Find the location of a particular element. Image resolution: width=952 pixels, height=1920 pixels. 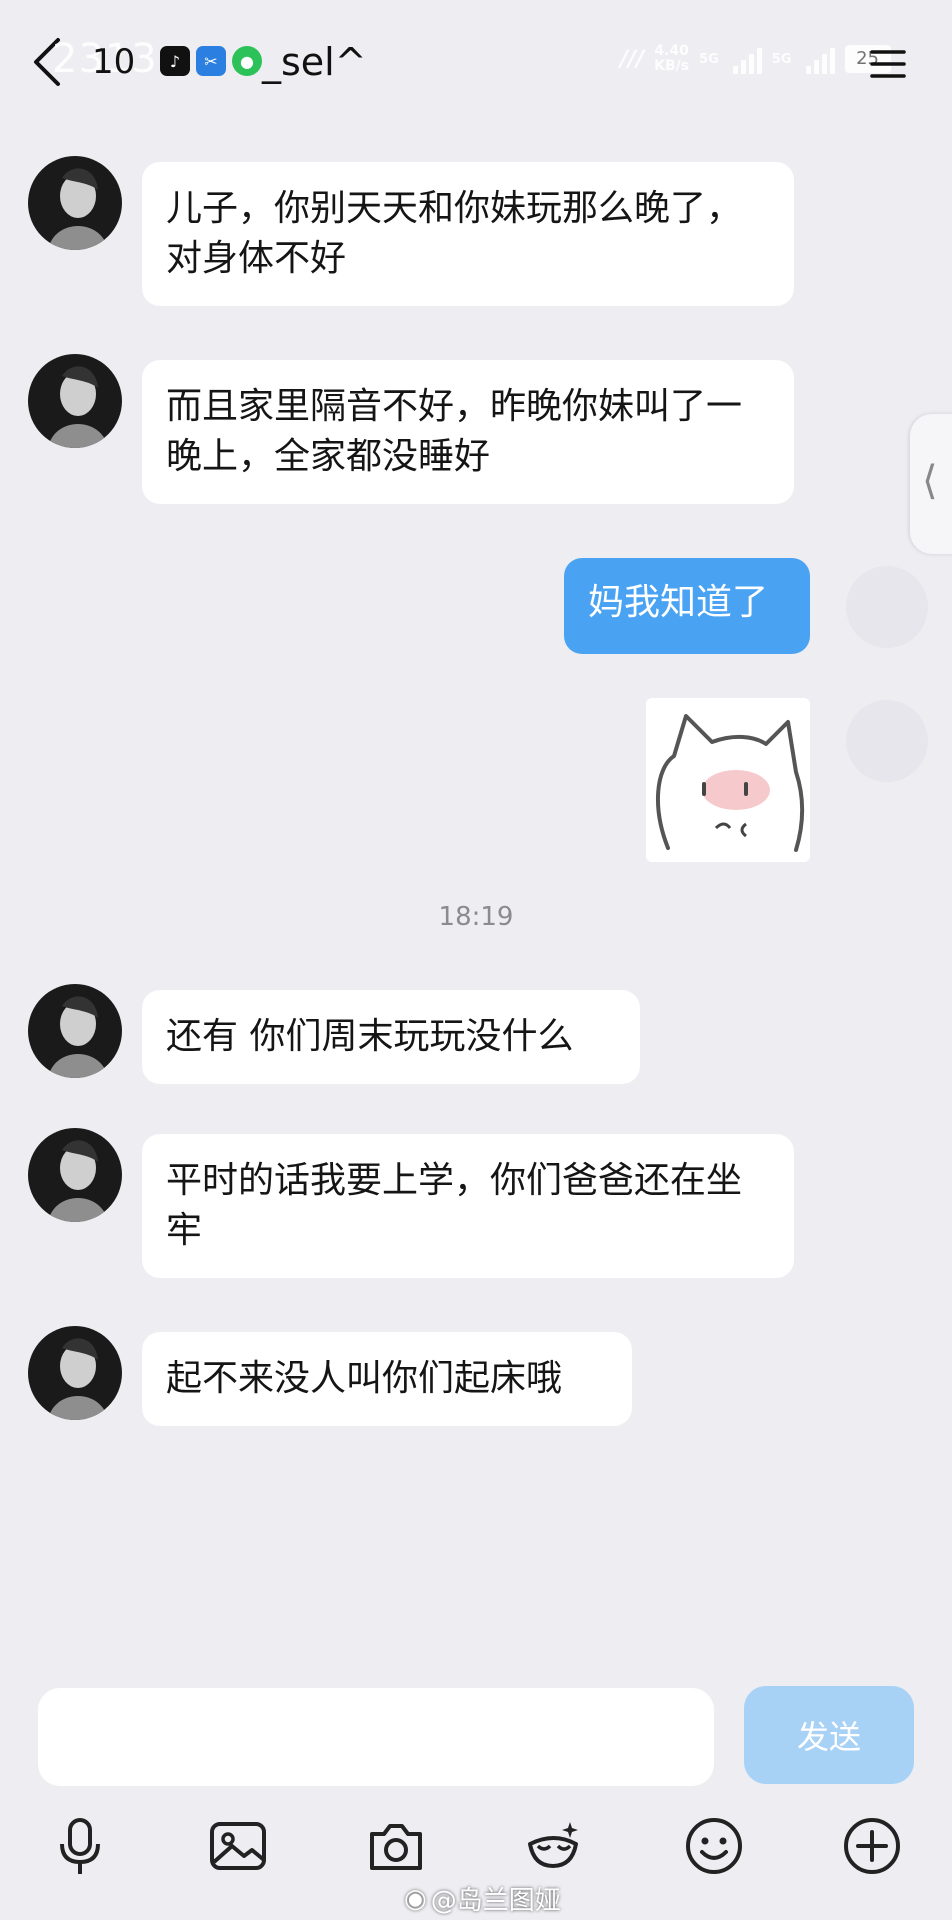

scissors-app-icon: ✂ is located at coordinates (211, 61).